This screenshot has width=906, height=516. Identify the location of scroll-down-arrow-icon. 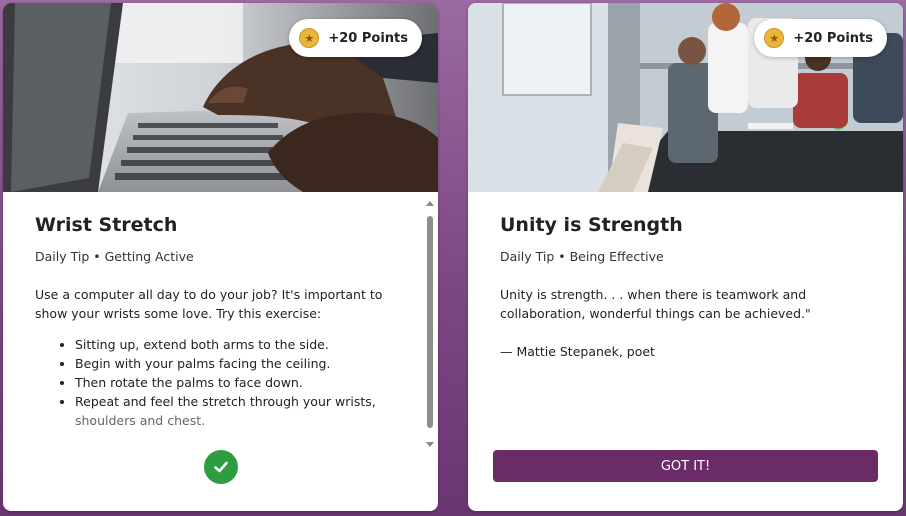
(430, 444).